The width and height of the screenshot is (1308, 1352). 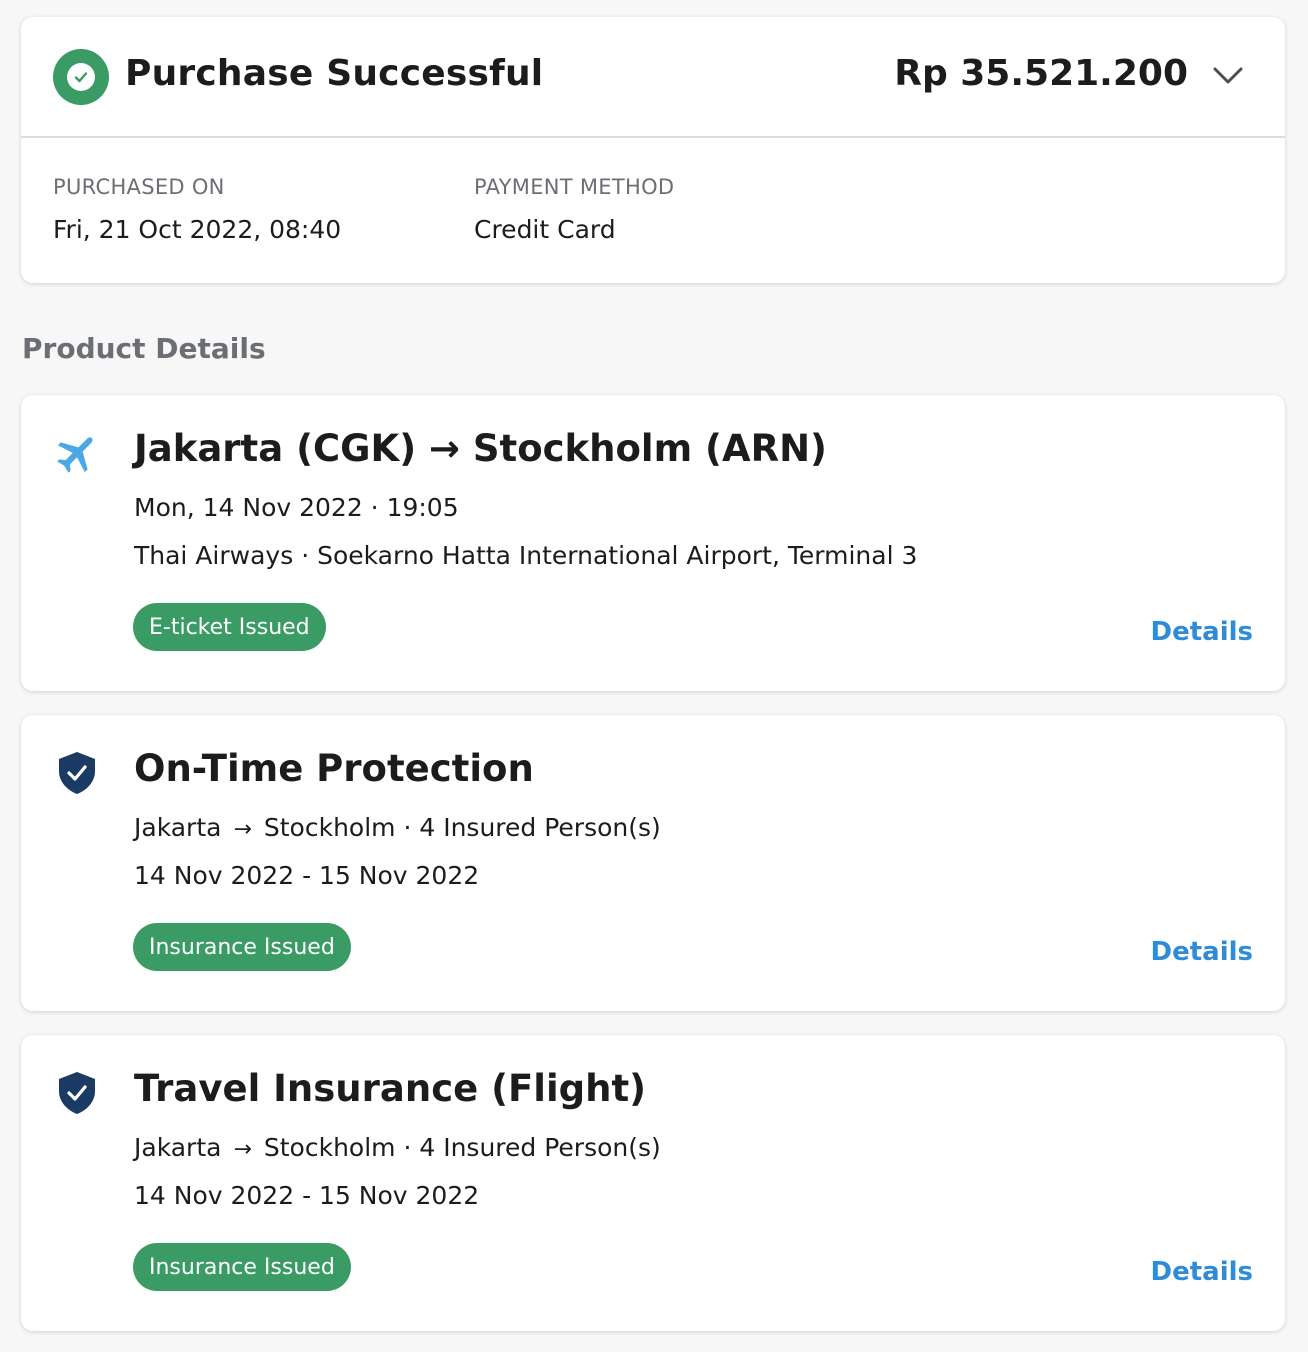 I want to click on product-details-heading: Product Details, so click(x=144, y=348).